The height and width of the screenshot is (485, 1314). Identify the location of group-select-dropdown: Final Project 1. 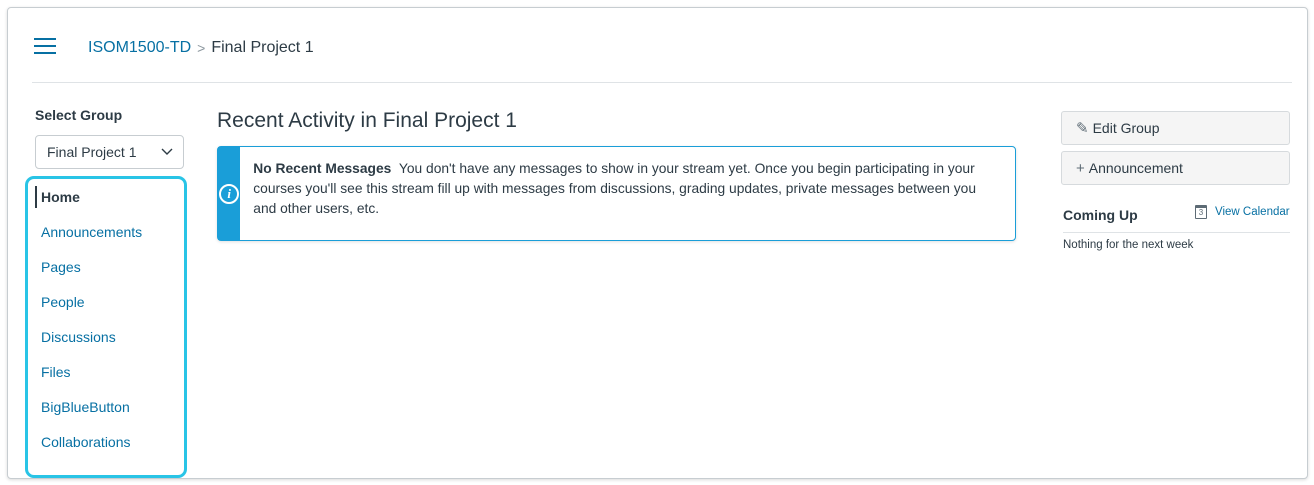
(109, 152).